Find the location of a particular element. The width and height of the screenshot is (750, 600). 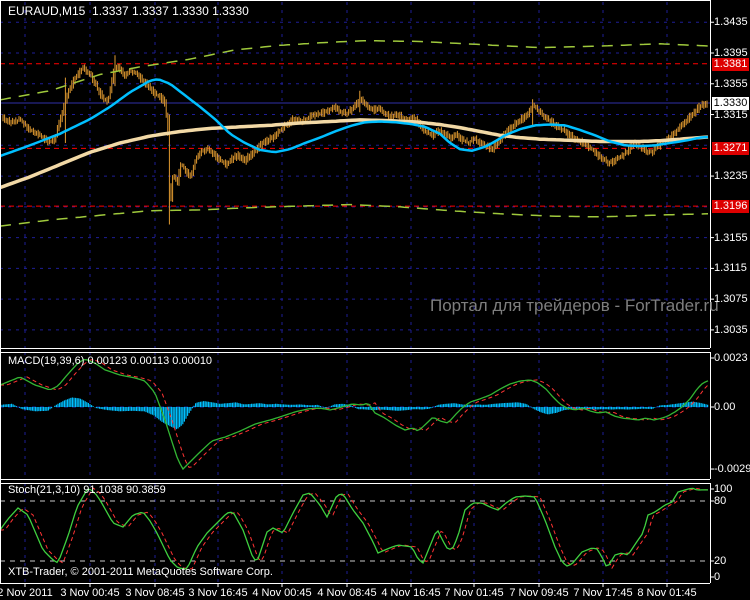

price-axis-label: 1.3315 is located at coordinates (731, 114).